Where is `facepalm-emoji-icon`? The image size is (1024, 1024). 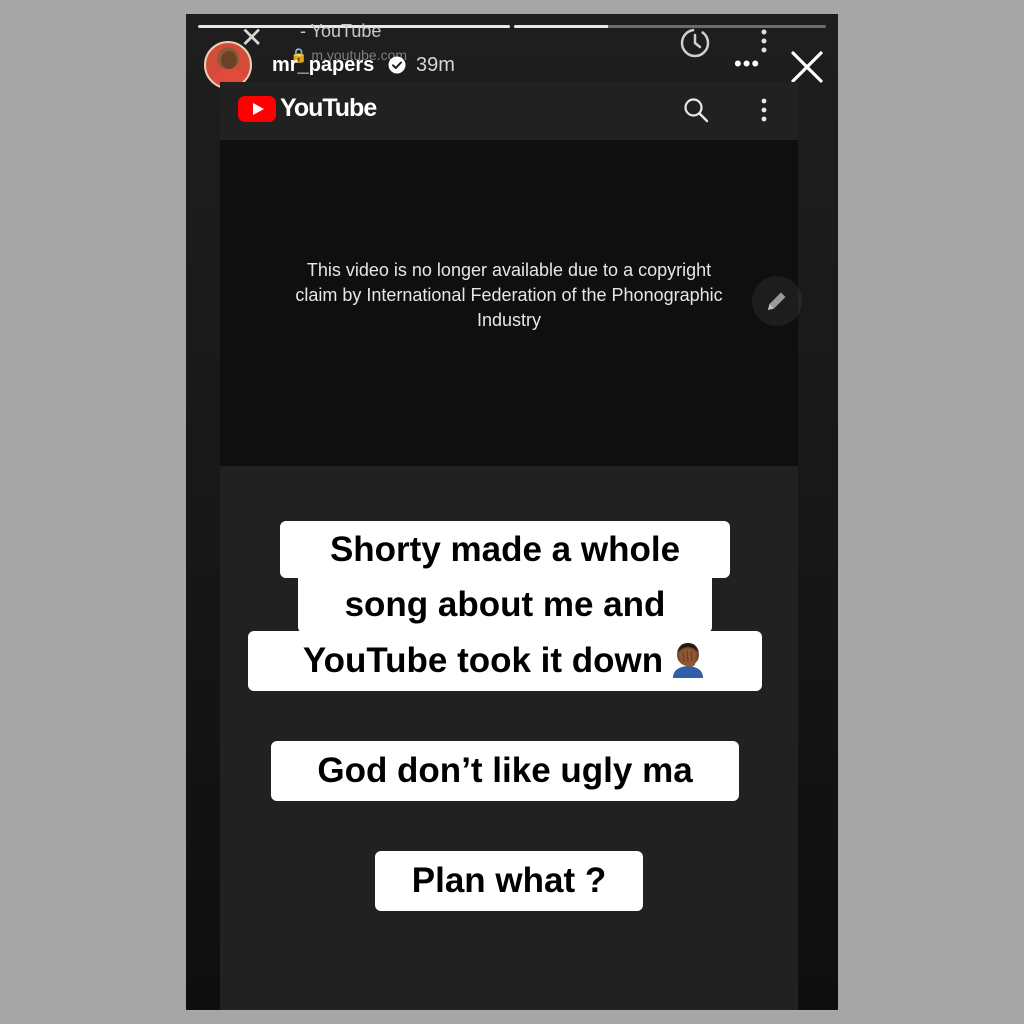
facepalm-emoji-icon is located at coordinates (688, 660).